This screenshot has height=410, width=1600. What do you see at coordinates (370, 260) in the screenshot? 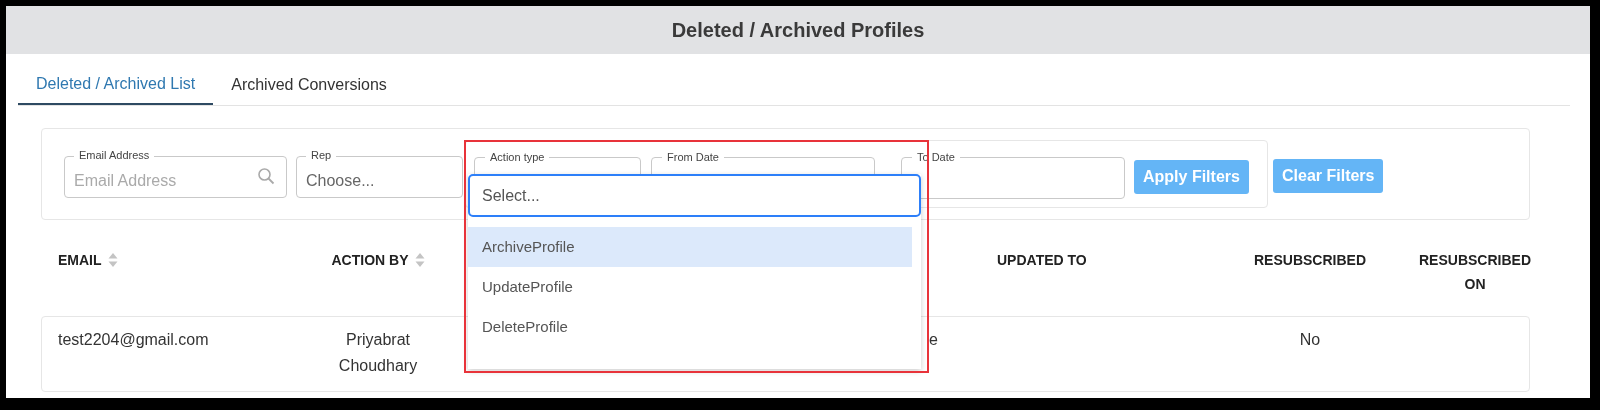
I see `column-header: ACTION BY` at bounding box center [370, 260].